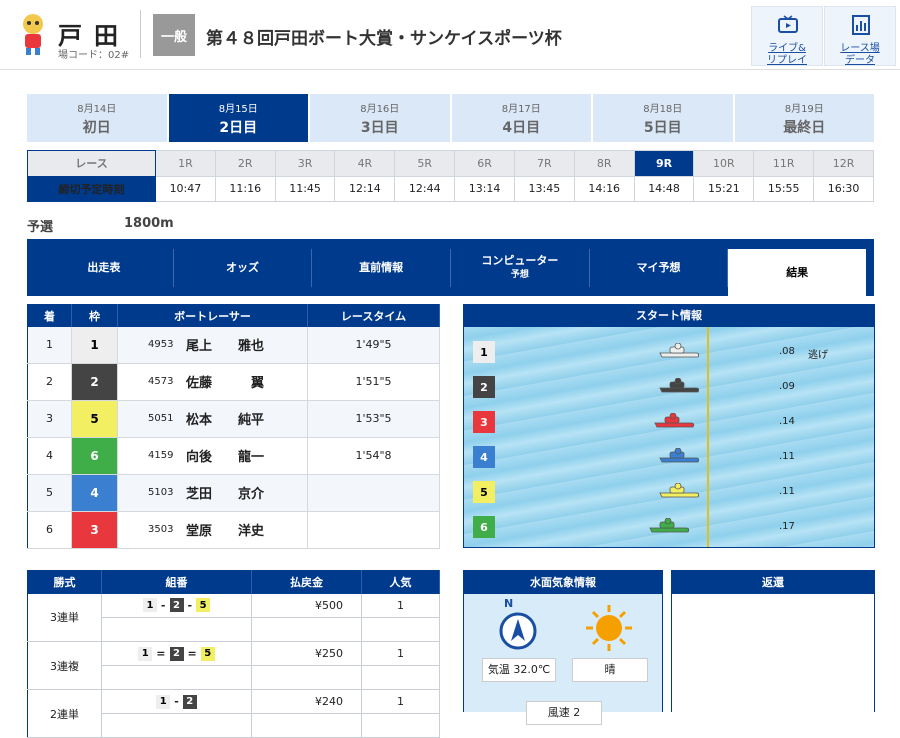 The height and width of the screenshot is (738, 900). I want to click on payout-row: 2連単 1-2 ¥240 1, so click(233, 713).